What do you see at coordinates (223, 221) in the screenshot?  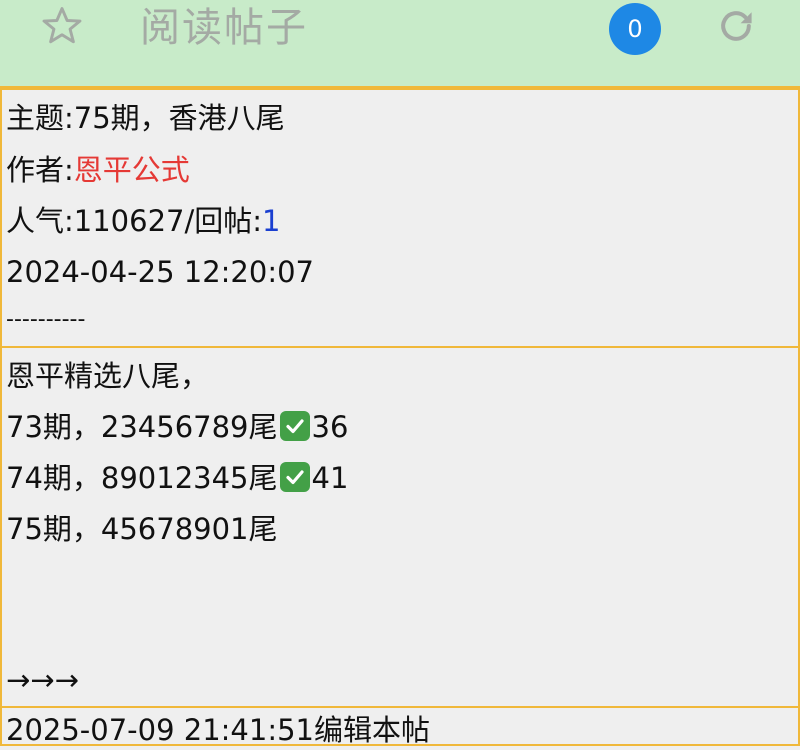 I see `replies-label: /回帖:` at bounding box center [223, 221].